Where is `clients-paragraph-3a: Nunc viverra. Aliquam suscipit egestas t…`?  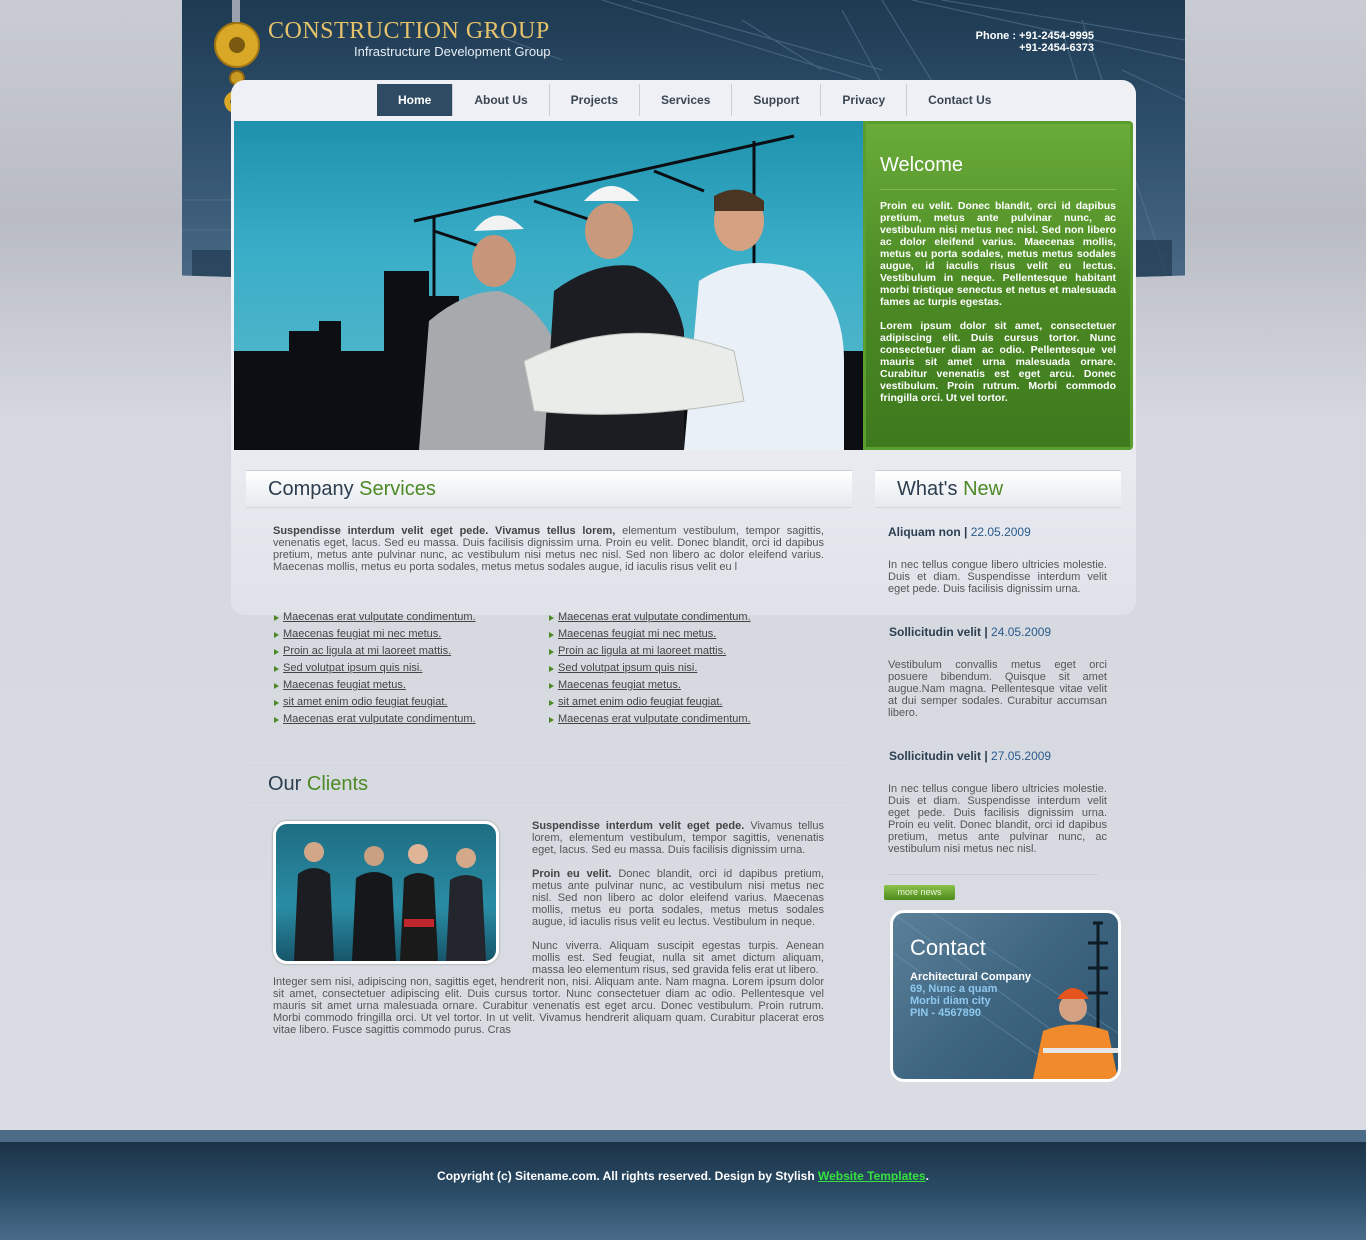
clients-paragraph-3a: Nunc viverra. Aliquam suscipit egestas t… is located at coordinates (678, 958).